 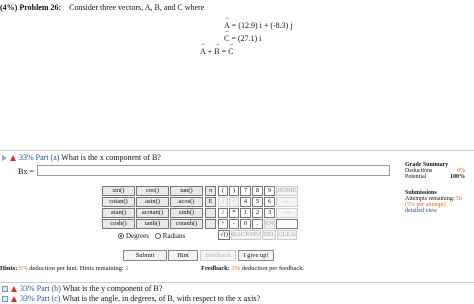 What do you see at coordinates (287, 191) in the screenshot?
I see `keypad-key: HOME` at bounding box center [287, 191].